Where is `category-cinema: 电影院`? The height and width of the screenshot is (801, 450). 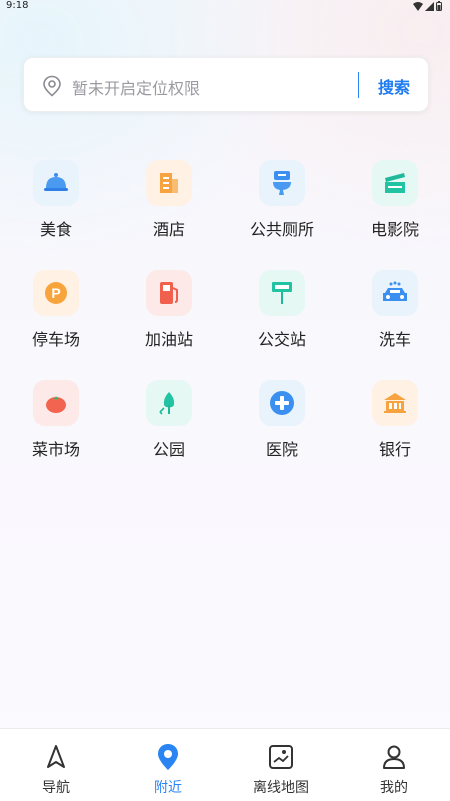
category-cinema: 电影院 is located at coordinates (395, 200).